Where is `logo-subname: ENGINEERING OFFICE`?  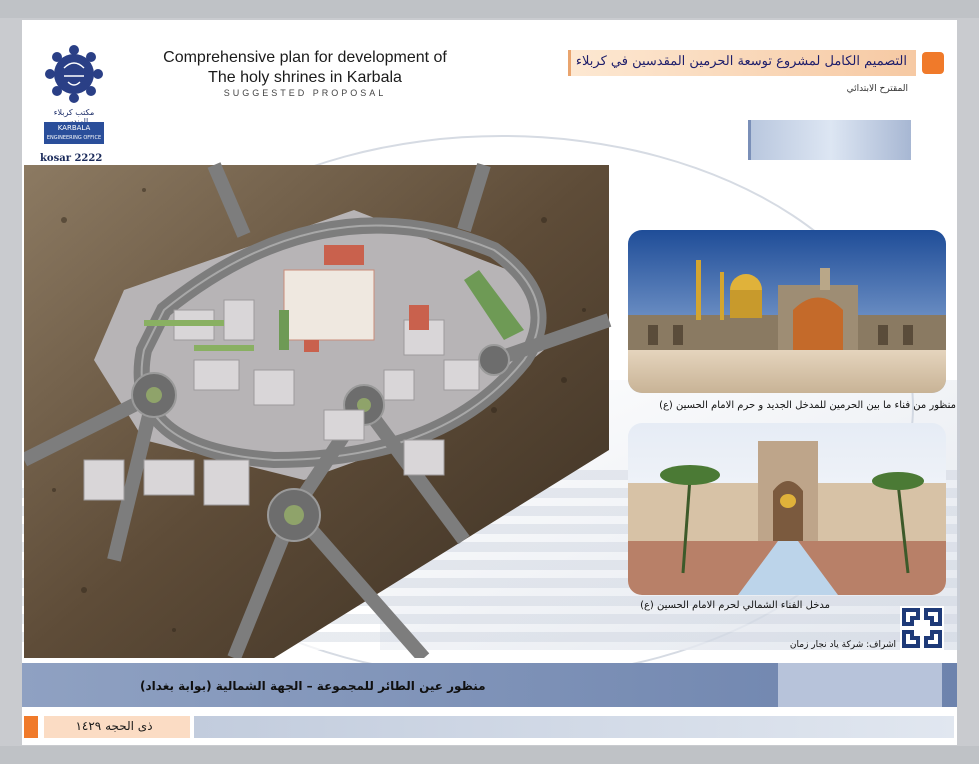 logo-subname: ENGINEERING OFFICE is located at coordinates (74, 138).